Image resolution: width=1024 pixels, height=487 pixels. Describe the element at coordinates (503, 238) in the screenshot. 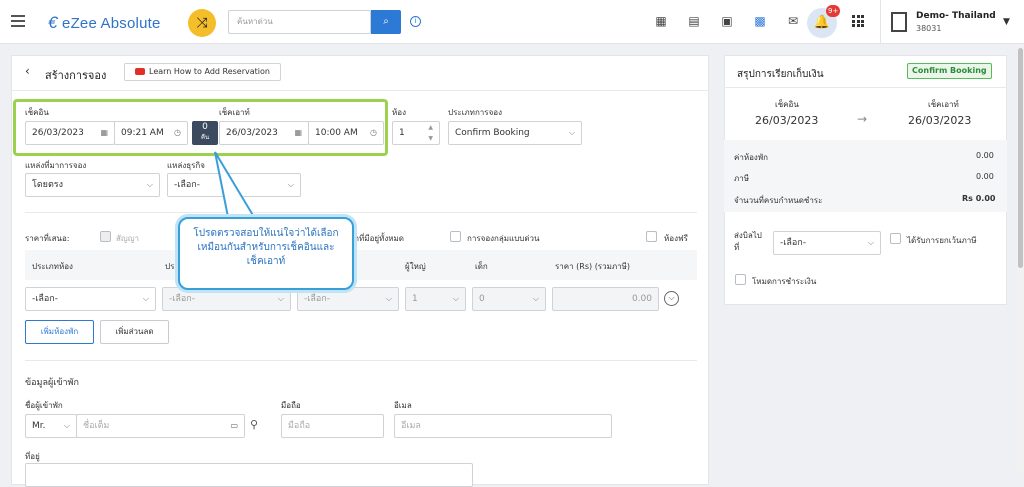

I see `group-booking-label: การจองกลุ่มแบบด่วน` at that location.